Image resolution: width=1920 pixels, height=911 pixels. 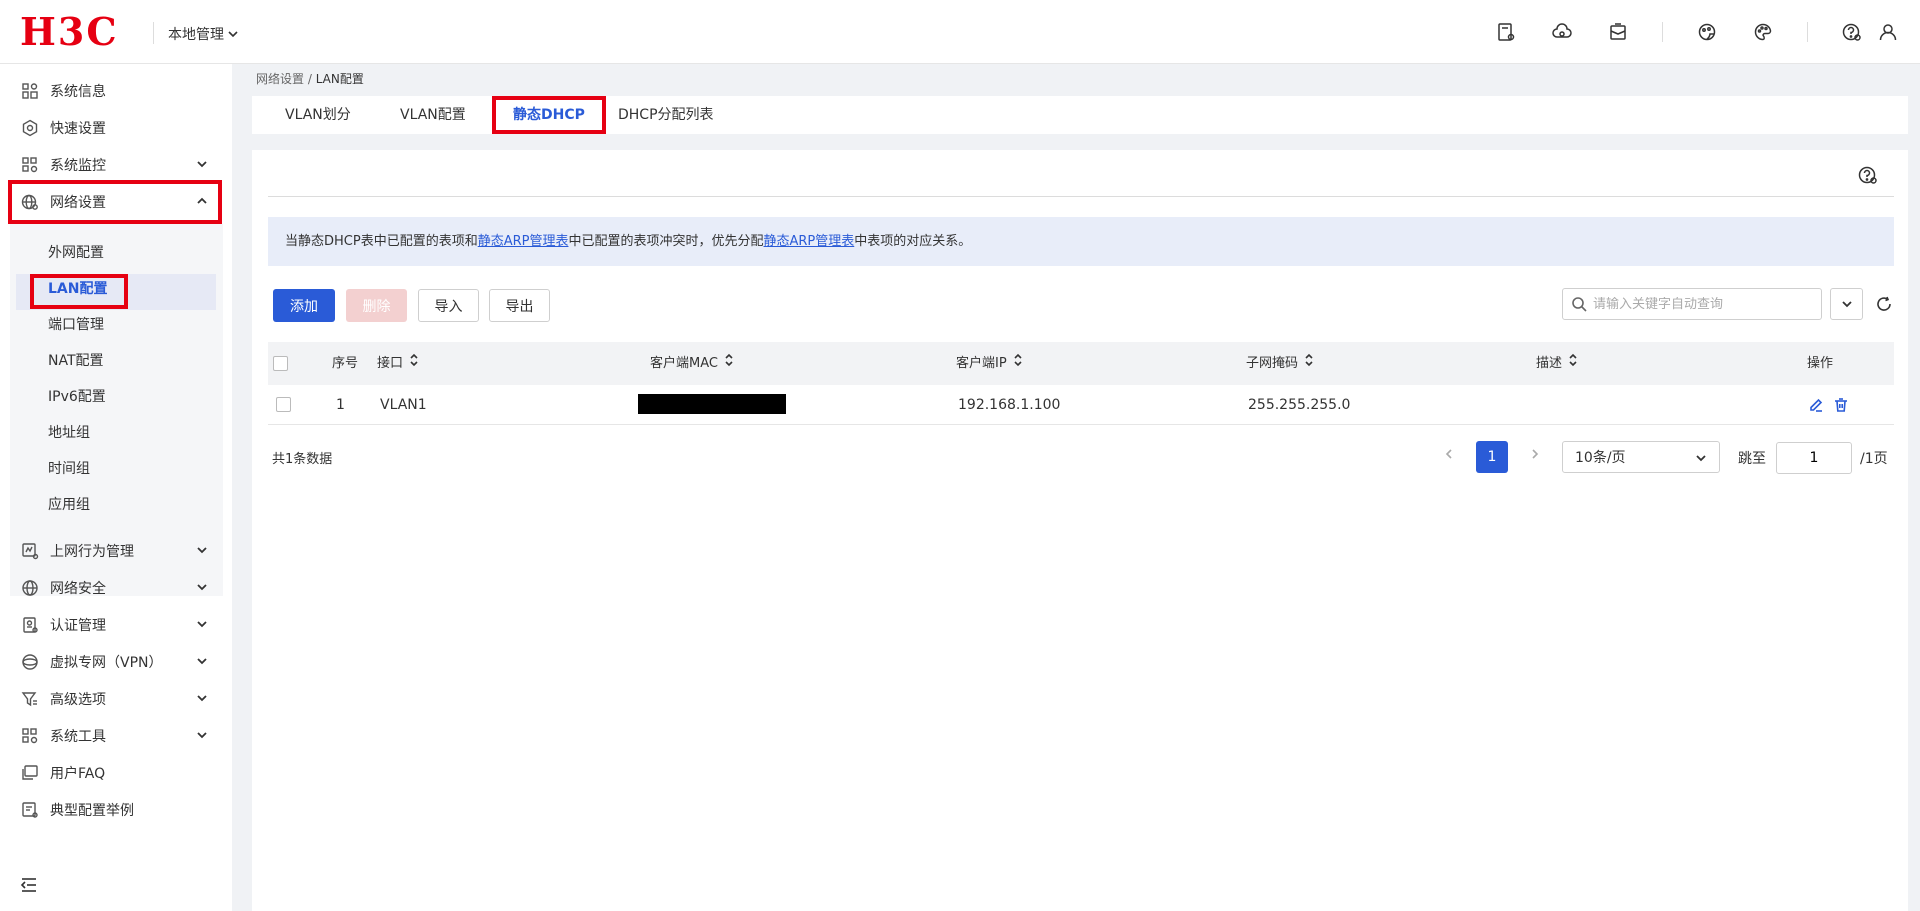 I want to click on sidebar-item-network-security: 网络安全, so click(x=115, y=588).